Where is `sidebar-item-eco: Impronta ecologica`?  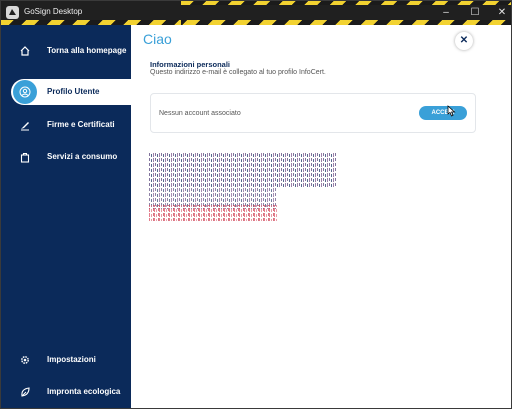 sidebar-item-eco: Impronta ecologica is located at coordinates (66, 392).